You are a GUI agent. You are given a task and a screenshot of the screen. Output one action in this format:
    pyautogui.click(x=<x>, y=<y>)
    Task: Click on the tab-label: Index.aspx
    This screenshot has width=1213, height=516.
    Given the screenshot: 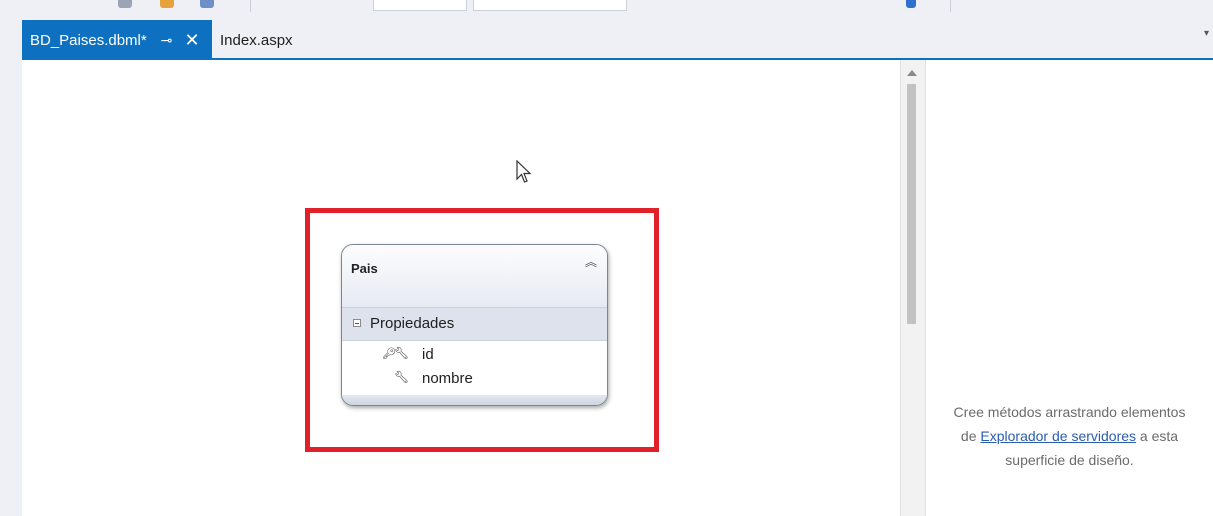 What is the action you would take?
    pyautogui.click(x=256, y=40)
    